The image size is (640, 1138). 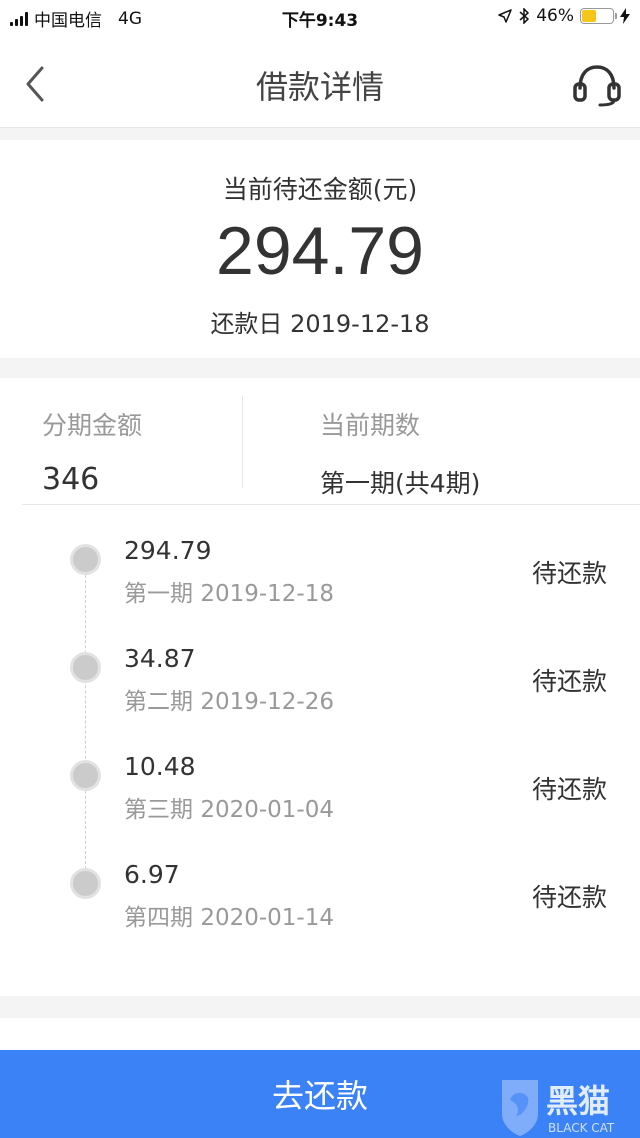 I want to click on info-divider, so click(x=242, y=442).